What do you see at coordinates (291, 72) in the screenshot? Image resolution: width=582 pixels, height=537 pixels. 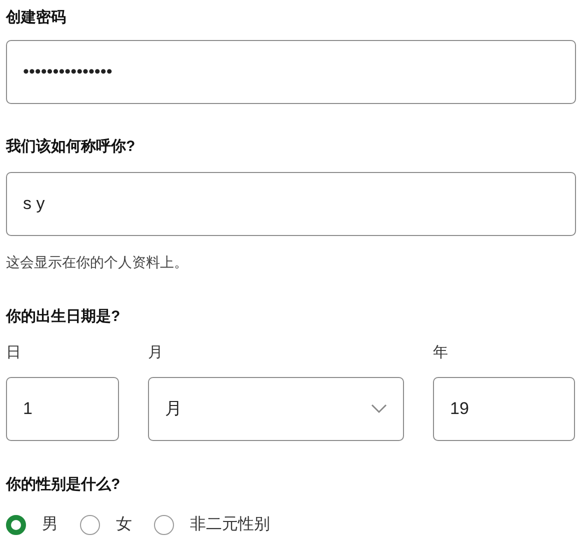 I see `input-field: •••••••••••••••` at bounding box center [291, 72].